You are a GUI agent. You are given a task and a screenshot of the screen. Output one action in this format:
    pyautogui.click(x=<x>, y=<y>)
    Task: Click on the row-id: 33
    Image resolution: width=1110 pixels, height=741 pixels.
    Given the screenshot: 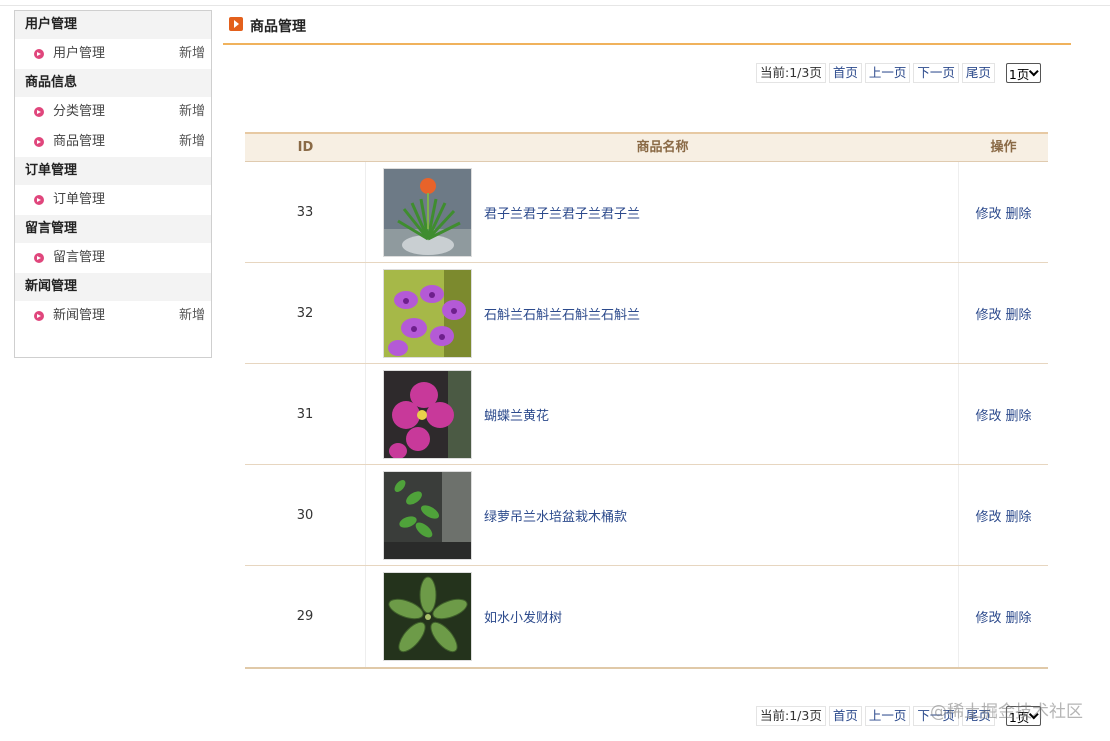 What is the action you would take?
    pyautogui.click(x=305, y=212)
    